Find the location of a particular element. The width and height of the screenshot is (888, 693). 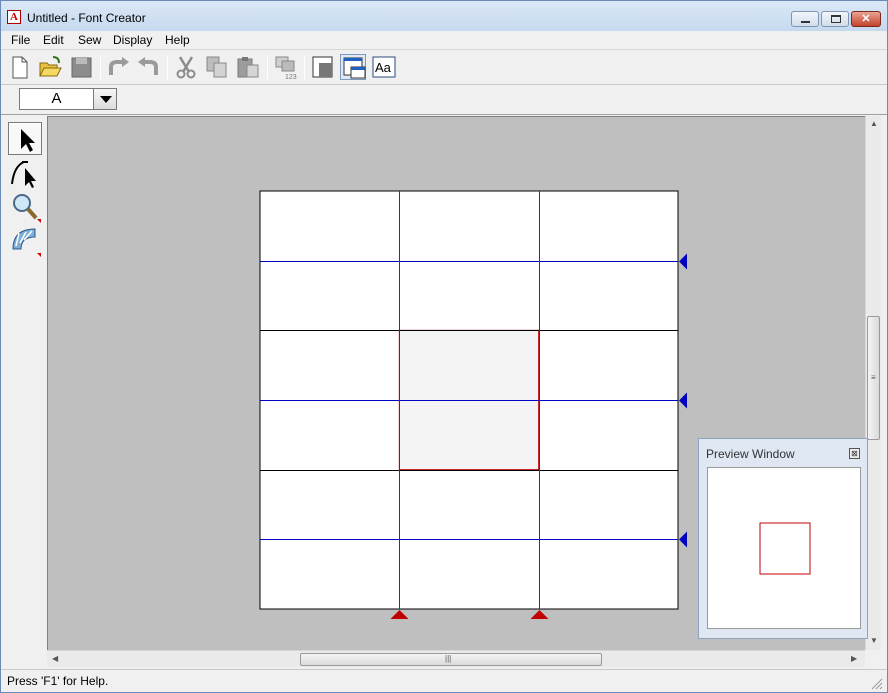

stitch-tool is located at coordinates (25, 240).